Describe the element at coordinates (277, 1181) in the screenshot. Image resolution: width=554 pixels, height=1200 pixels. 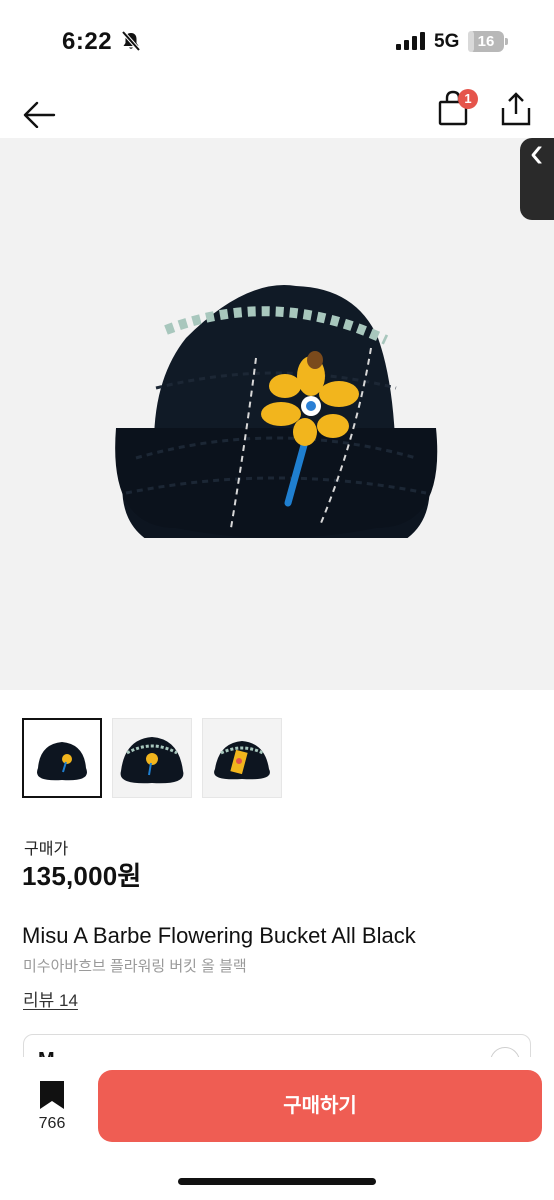
I see `home-indicator` at that location.